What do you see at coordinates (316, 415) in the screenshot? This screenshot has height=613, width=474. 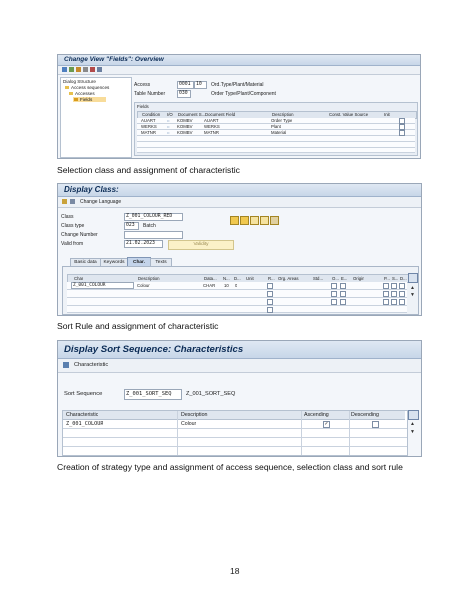 I see `col-ascending: Ascending` at bounding box center [316, 415].